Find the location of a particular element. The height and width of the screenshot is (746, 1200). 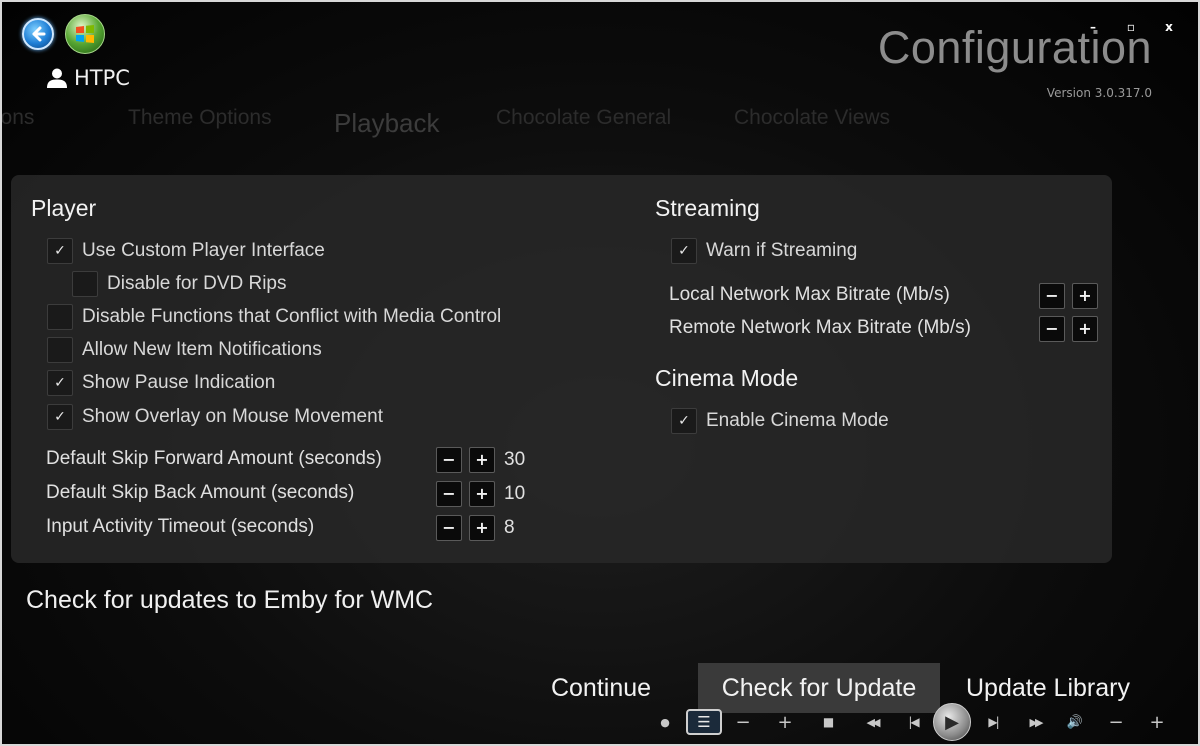

back-button is located at coordinates (38, 34).